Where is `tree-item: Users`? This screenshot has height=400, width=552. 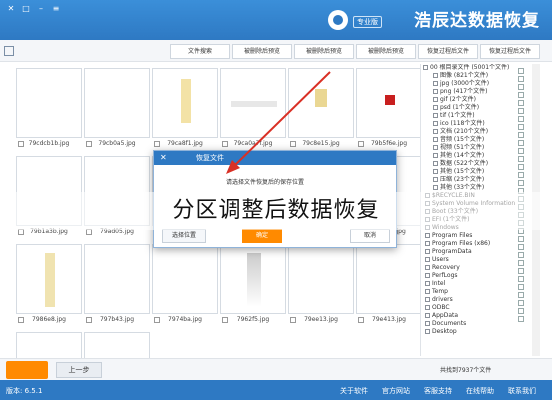 tree-item: Users is located at coordinates (475, 260).